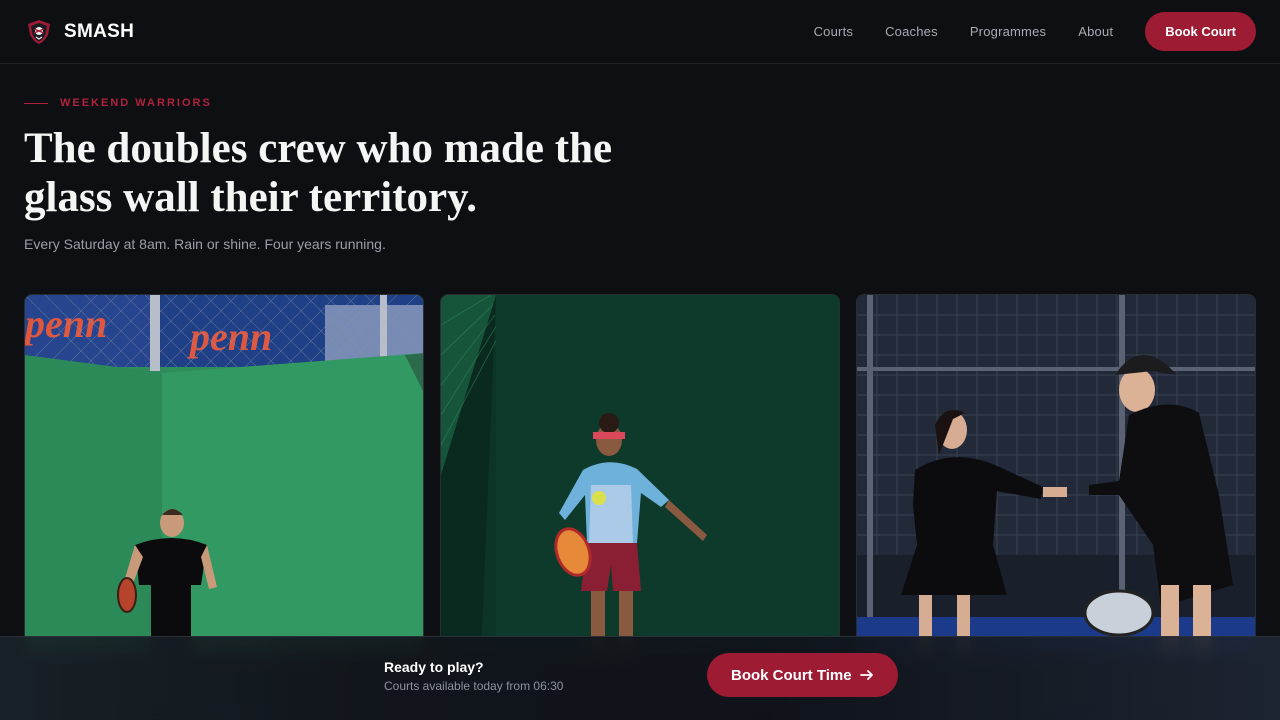 The width and height of the screenshot is (1280, 720). I want to click on brand: SMASH, so click(80, 32).